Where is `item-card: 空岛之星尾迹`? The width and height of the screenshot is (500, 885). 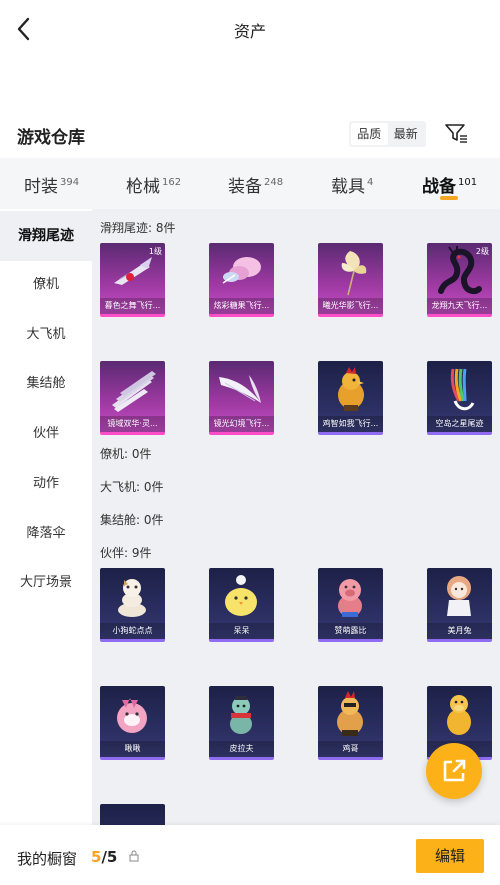
item-card: 空岛之星尾迹 is located at coordinates (459, 398).